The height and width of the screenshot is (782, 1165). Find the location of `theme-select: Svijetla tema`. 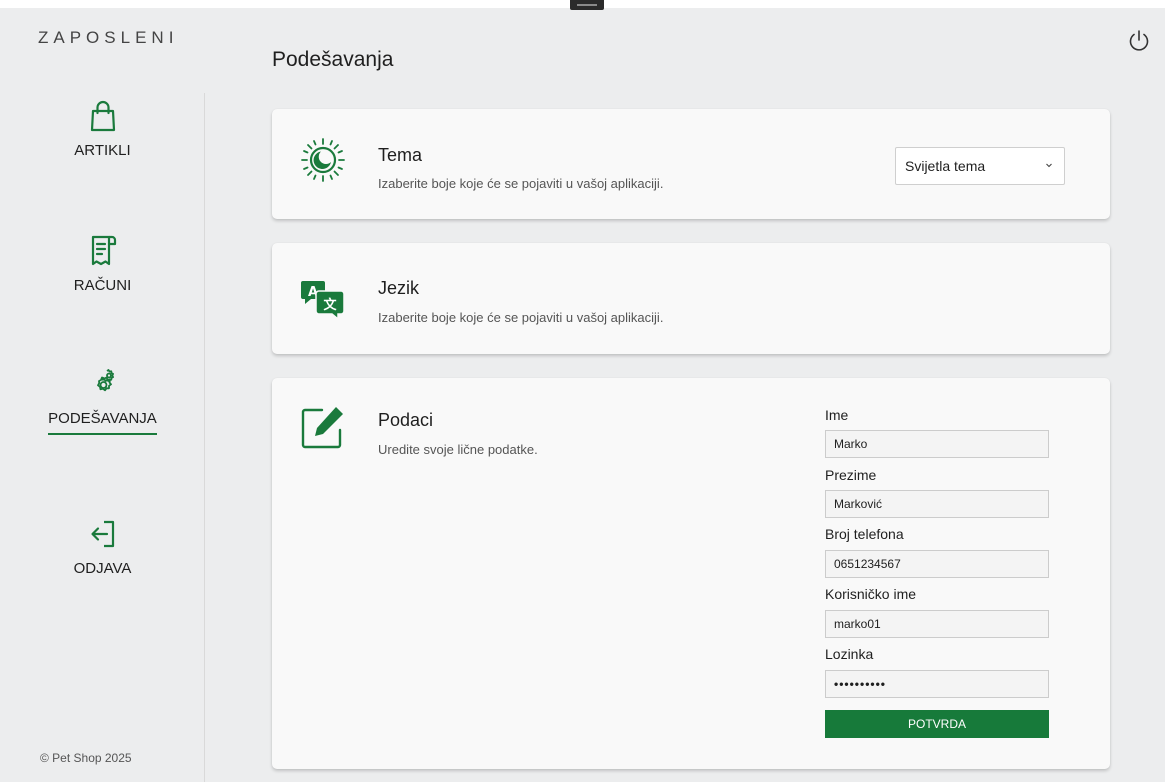

theme-select: Svijetla tema is located at coordinates (980, 166).